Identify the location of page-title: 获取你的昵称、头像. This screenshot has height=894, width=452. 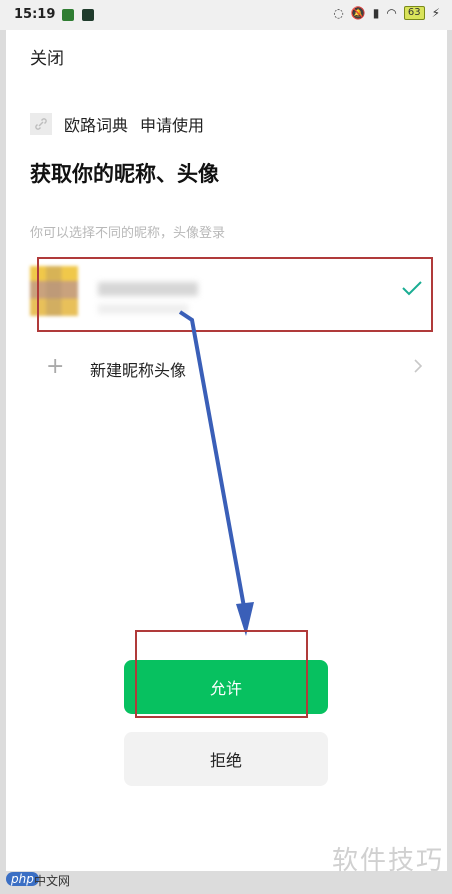
(124, 174).